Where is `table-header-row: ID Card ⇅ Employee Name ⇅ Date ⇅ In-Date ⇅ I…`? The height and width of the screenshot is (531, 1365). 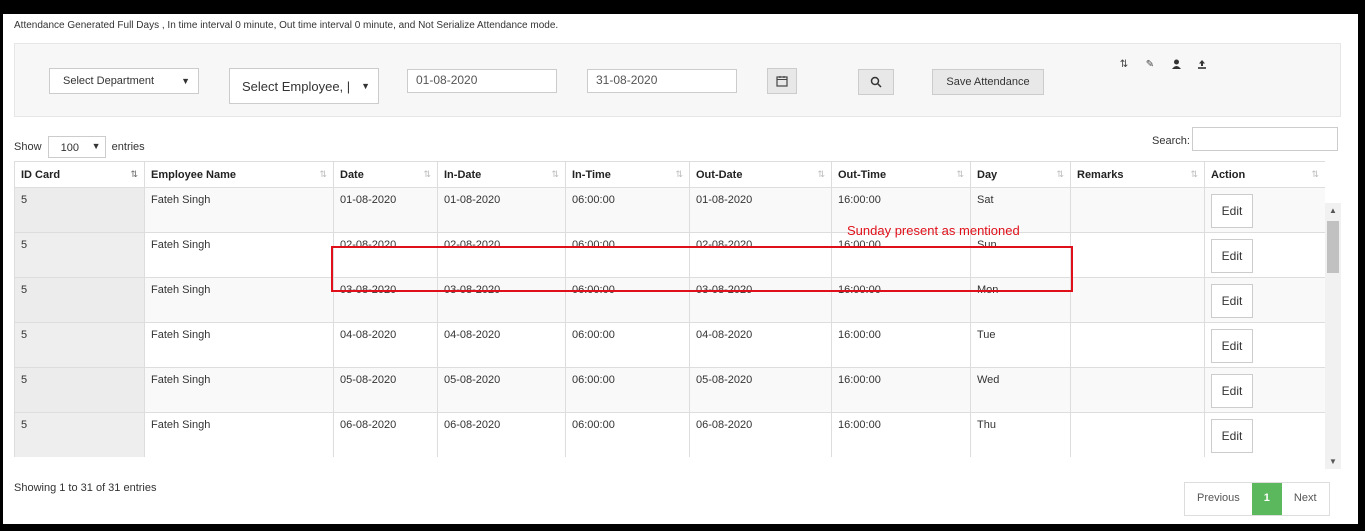
table-header-row: ID Card ⇅ Employee Name ⇅ Date ⇅ In-Date ⇅ I… is located at coordinates (669, 174).